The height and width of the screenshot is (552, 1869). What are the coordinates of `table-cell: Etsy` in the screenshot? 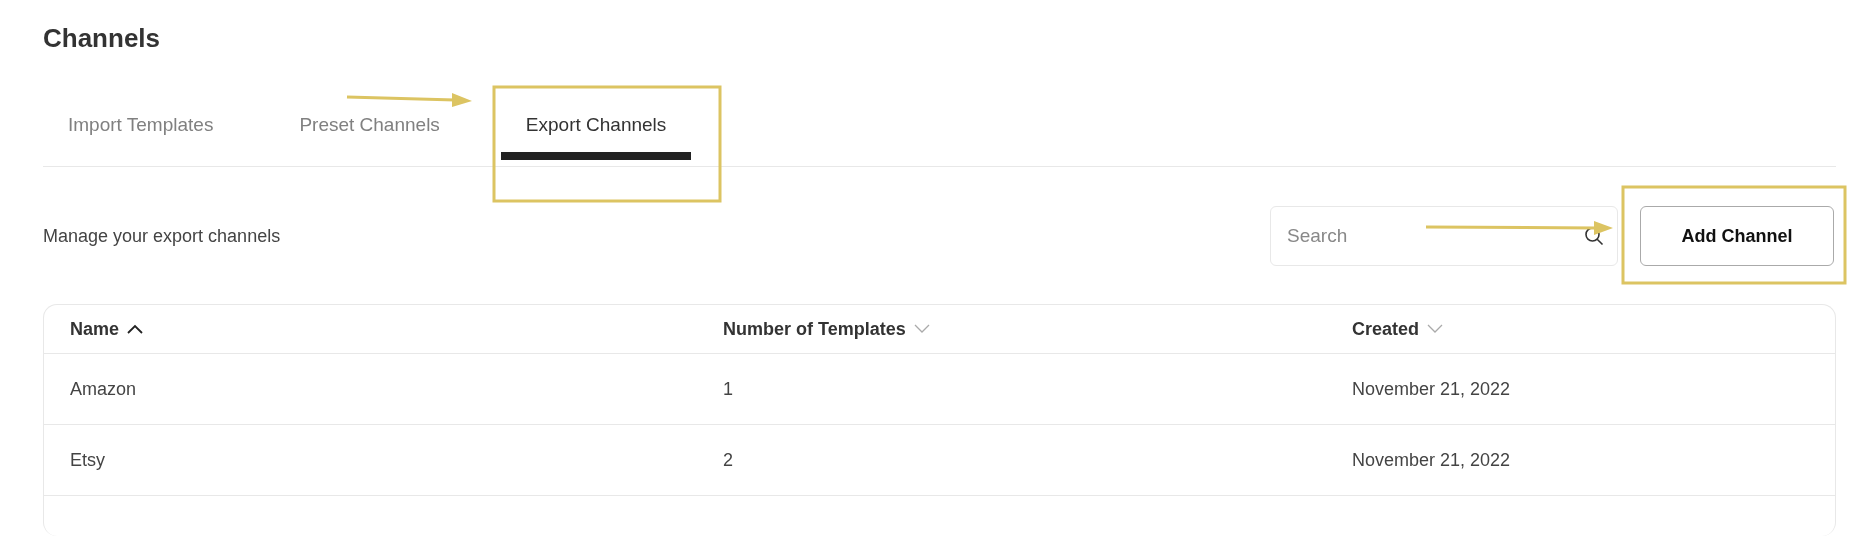 It's located at (87, 460).